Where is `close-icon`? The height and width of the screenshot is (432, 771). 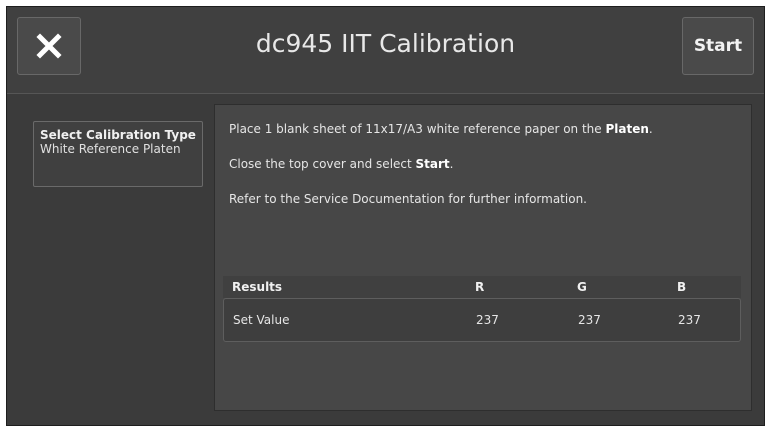
close-icon is located at coordinates (49, 46).